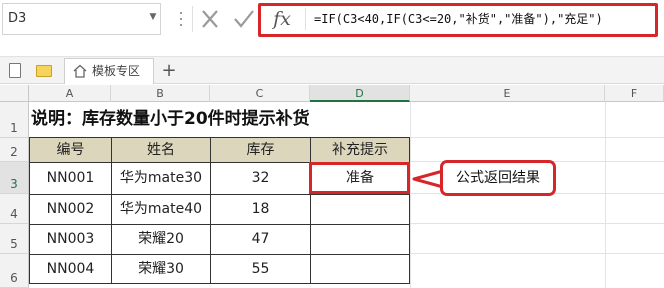  Describe the element at coordinates (14, 209) in the screenshot. I see `row-header-4: 4` at that location.